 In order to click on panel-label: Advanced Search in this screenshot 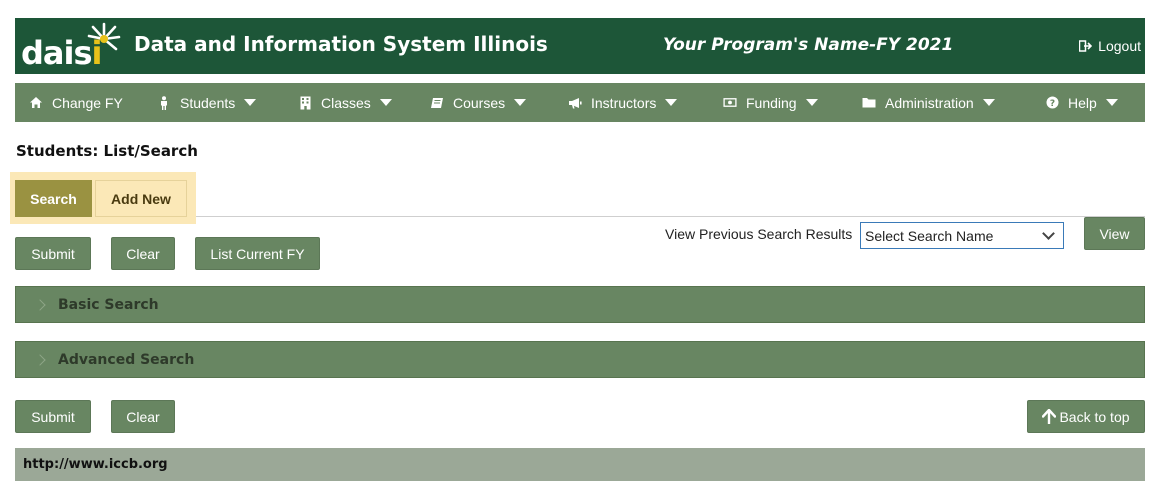, I will do `click(126, 359)`.